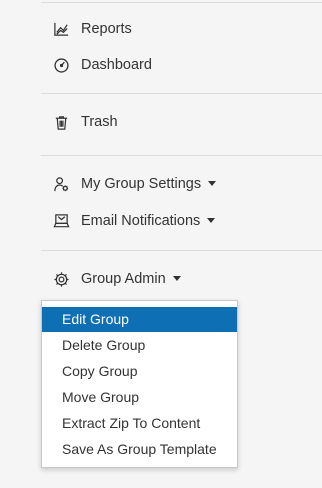 The height and width of the screenshot is (488, 322). I want to click on line-chart-icon, so click(61, 29).